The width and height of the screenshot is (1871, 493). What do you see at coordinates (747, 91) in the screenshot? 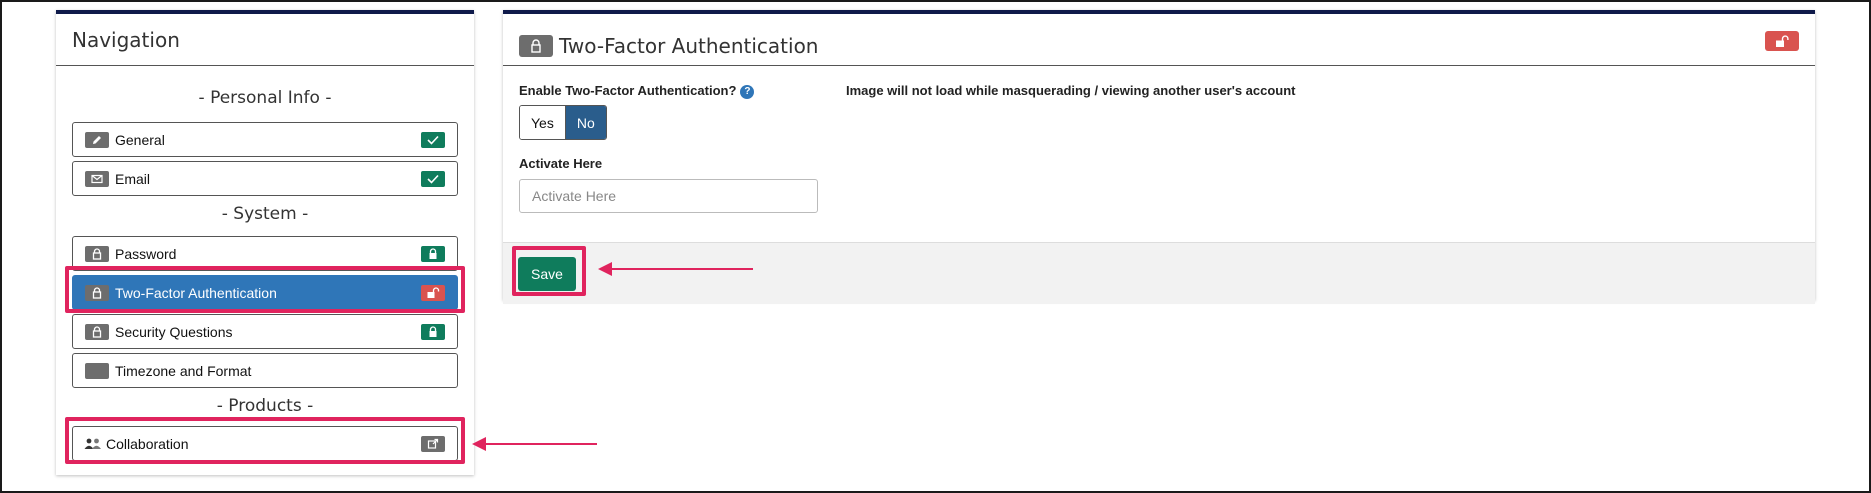
I see `help-icon: ?` at bounding box center [747, 91].